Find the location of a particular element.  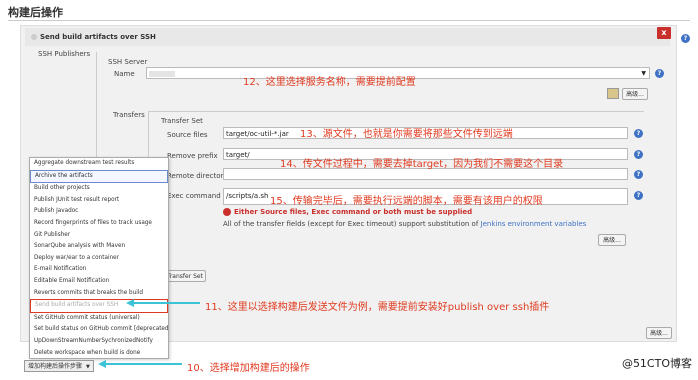

watermark: @51CTO博客 is located at coordinates (656, 363).